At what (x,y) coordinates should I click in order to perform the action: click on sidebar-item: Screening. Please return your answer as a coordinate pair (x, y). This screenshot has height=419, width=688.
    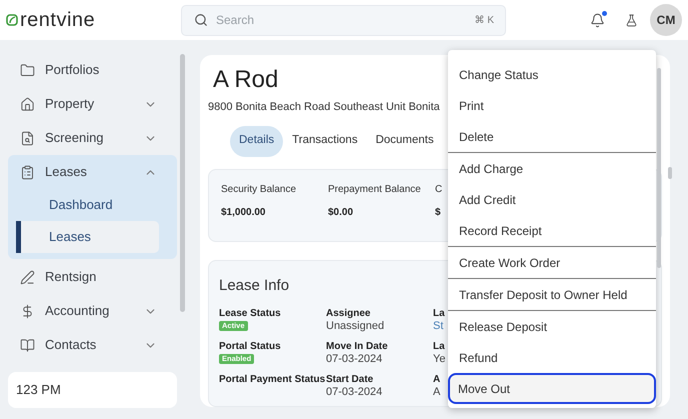
    Looking at the image, I should click on (92, 138).